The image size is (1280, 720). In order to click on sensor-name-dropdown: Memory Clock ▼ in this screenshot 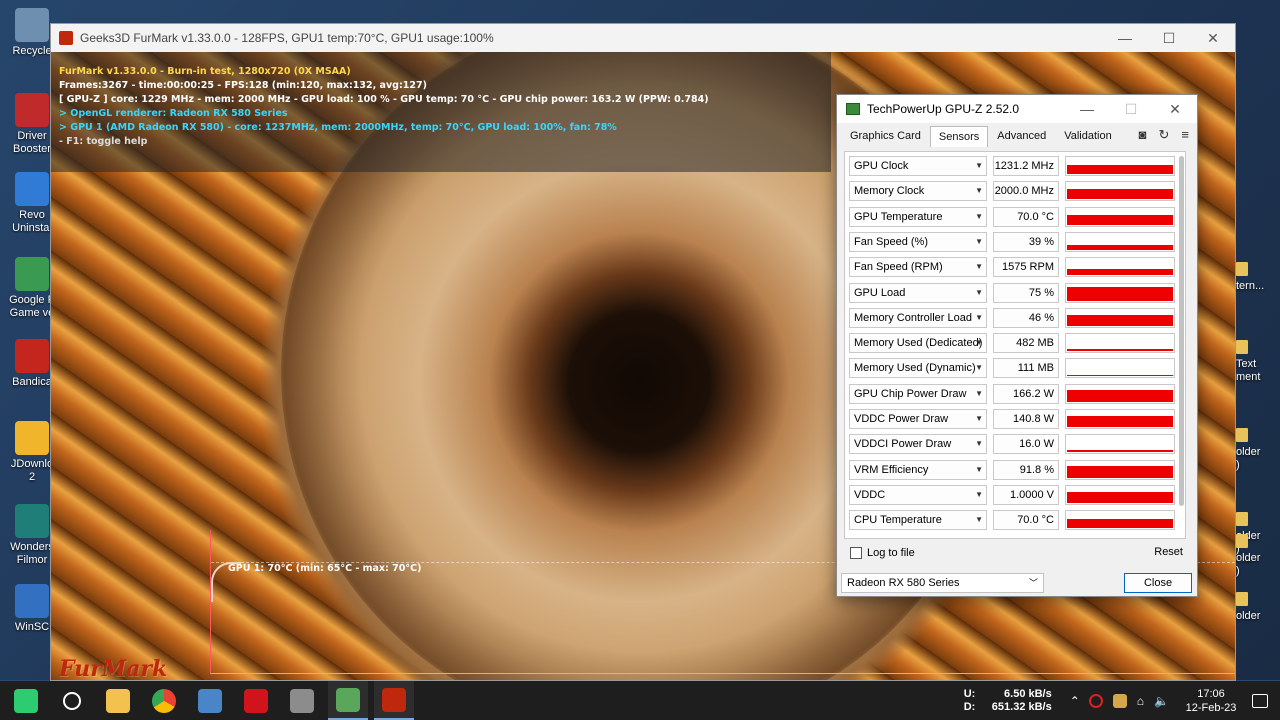, I will do `click(918, 191)`.